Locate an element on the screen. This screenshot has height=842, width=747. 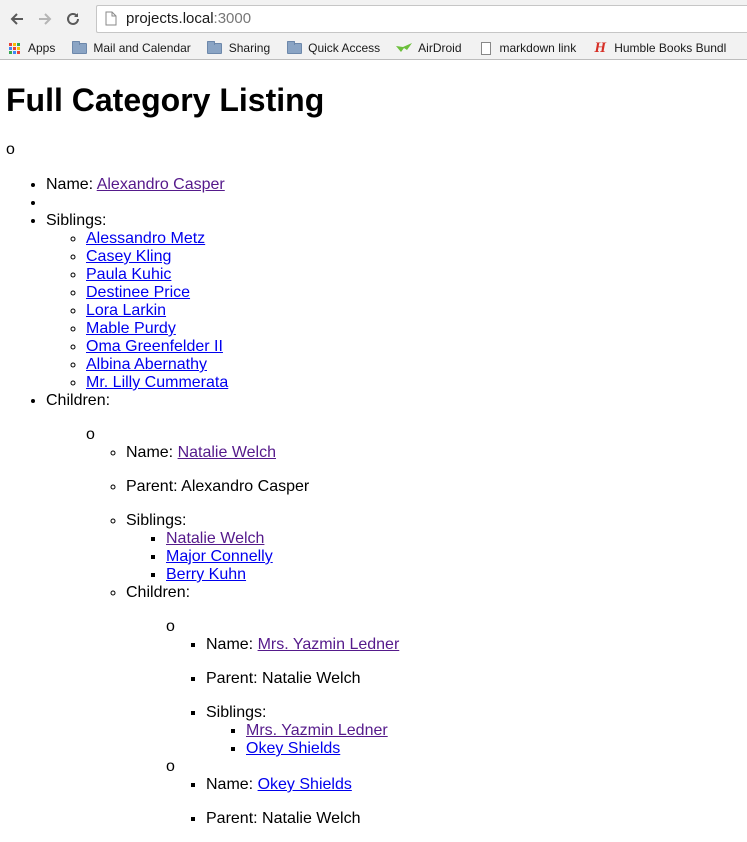
reload-icon is located at coordinates (73, 18).